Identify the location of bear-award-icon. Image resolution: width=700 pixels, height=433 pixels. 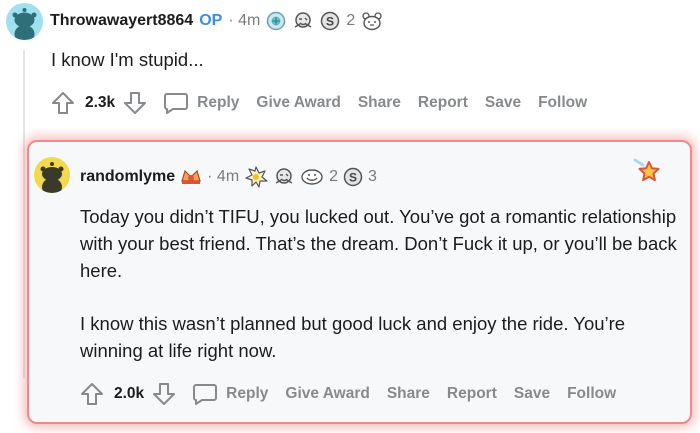
(372, 21).